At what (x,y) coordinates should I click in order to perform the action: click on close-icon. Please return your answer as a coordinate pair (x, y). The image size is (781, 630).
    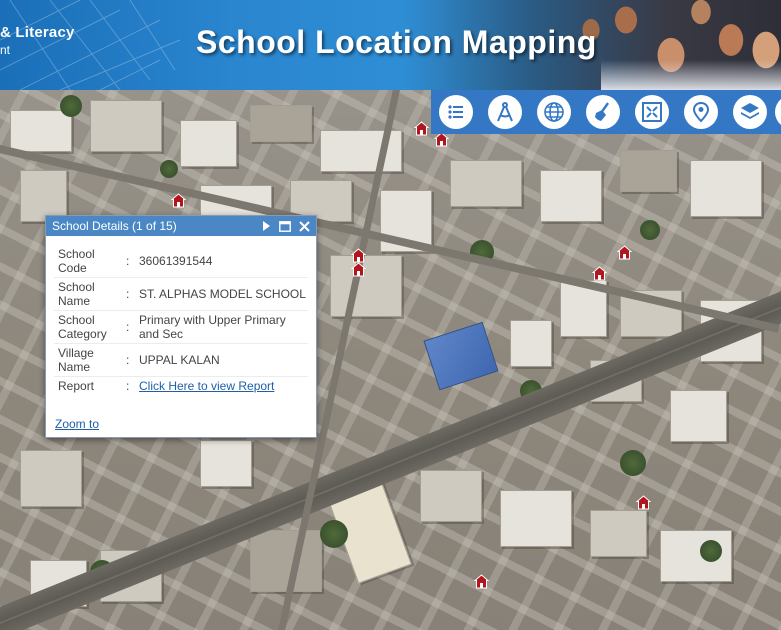
    Looking at the image, I should click on (304, 226).